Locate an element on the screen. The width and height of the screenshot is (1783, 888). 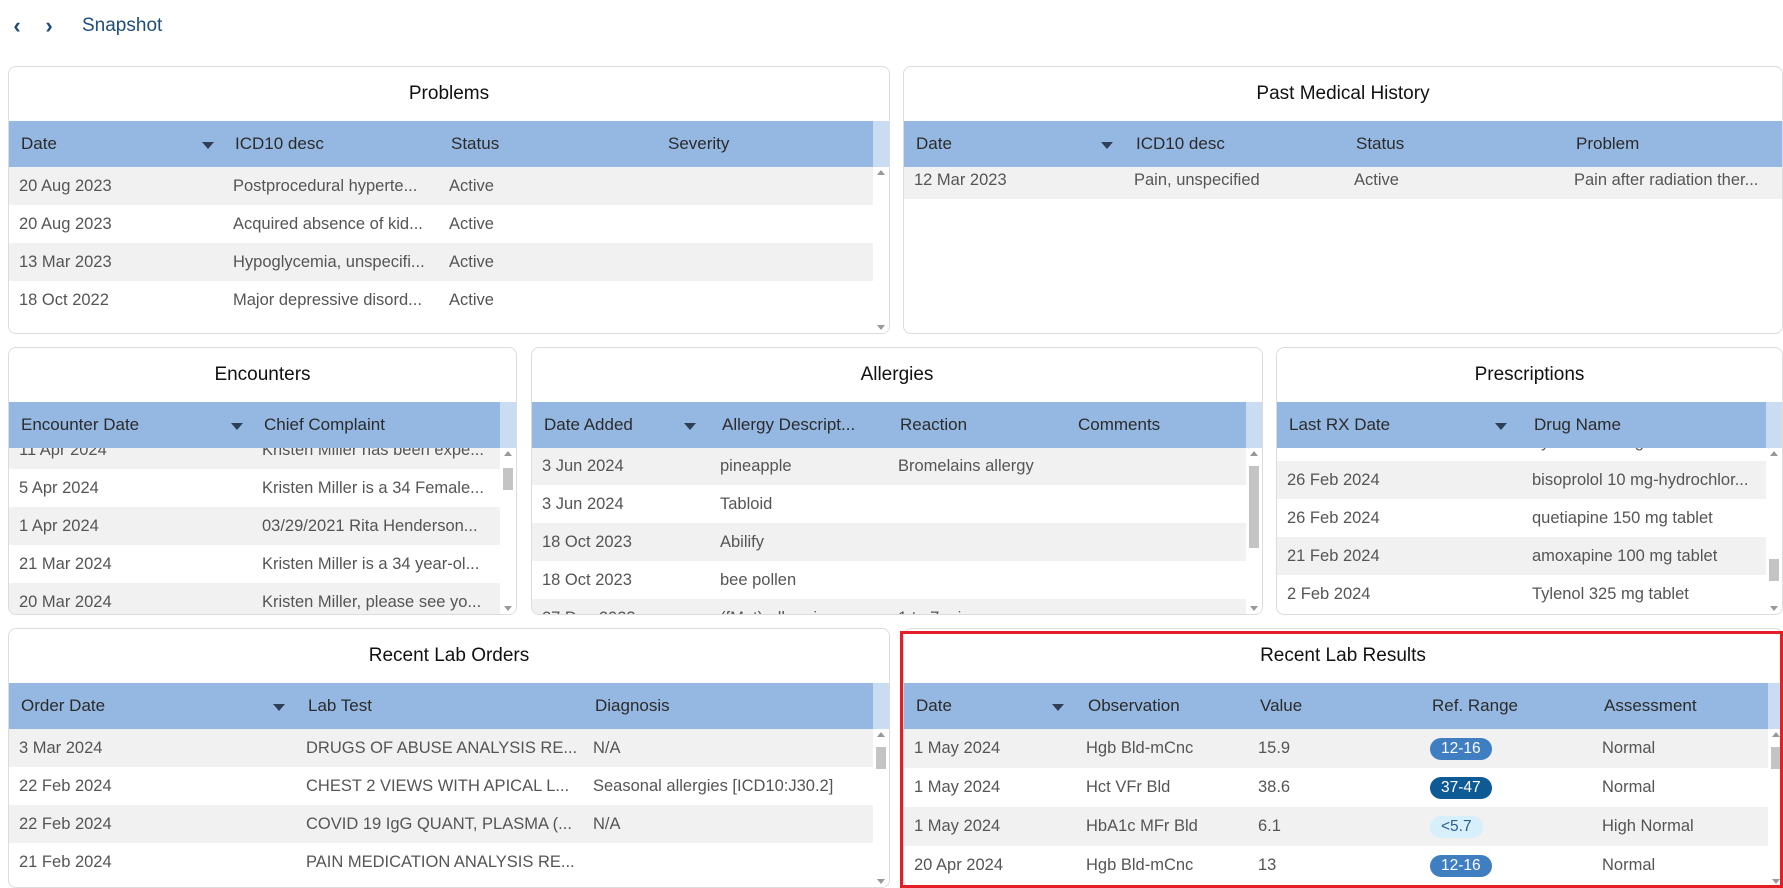
cell-order-date: 22 Feb 2024 is located at coordinates (65, 824).